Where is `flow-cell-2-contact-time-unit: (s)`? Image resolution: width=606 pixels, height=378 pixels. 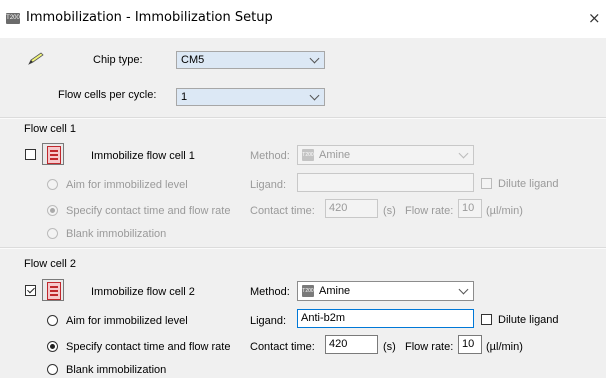 flow-cell-2-contact-time-unit: (s) is located at coordinates (389, 347).